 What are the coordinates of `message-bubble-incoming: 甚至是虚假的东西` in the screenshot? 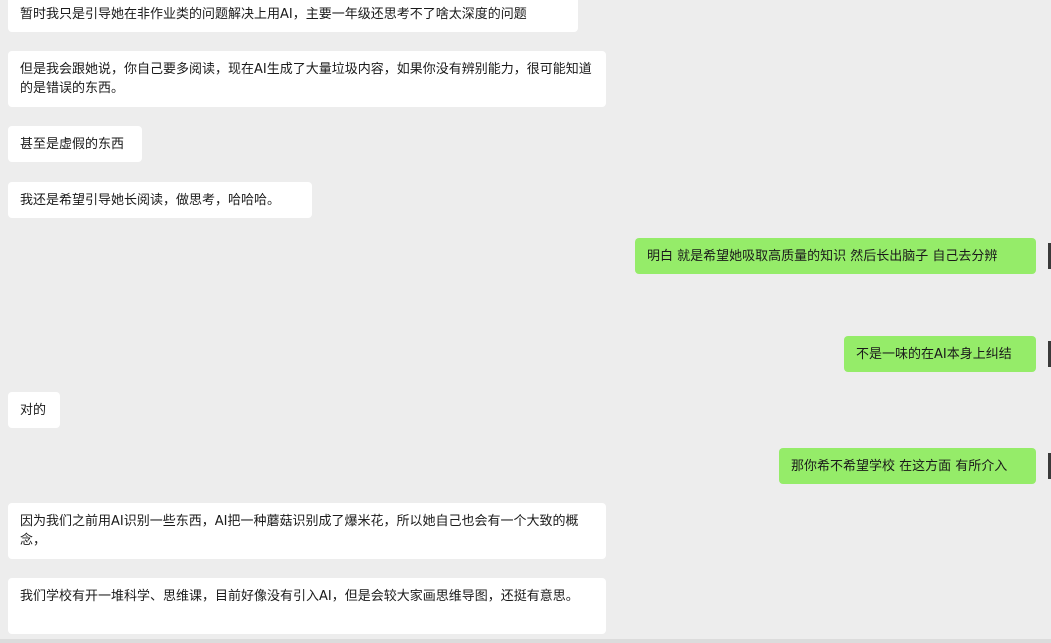 It's located at (75, 144).